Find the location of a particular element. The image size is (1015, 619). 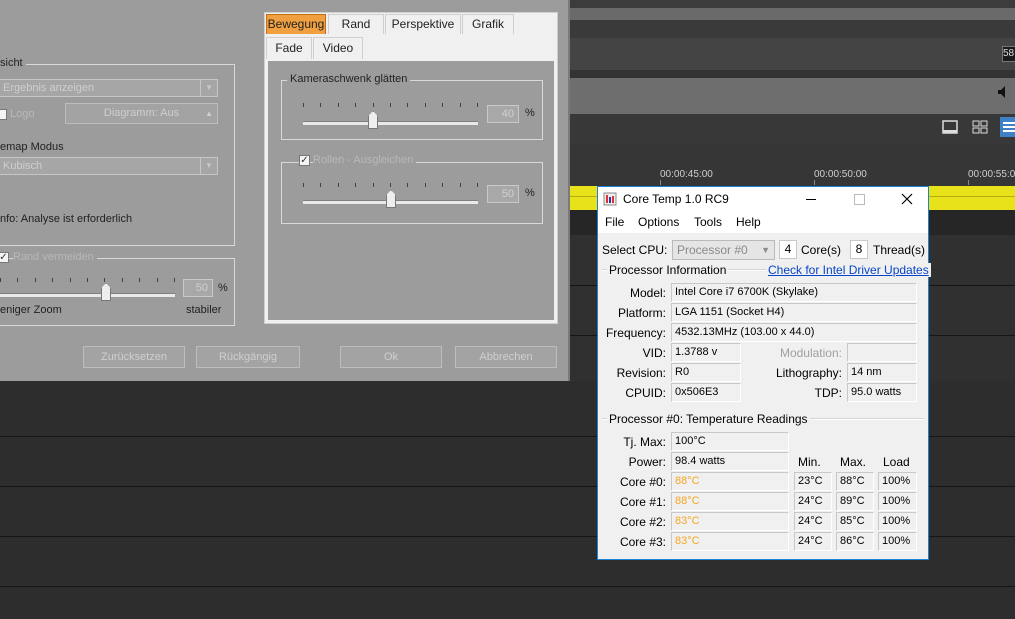

result-combo: Ergebnis anzeigen ▼ is located at coordinates (109, 88).